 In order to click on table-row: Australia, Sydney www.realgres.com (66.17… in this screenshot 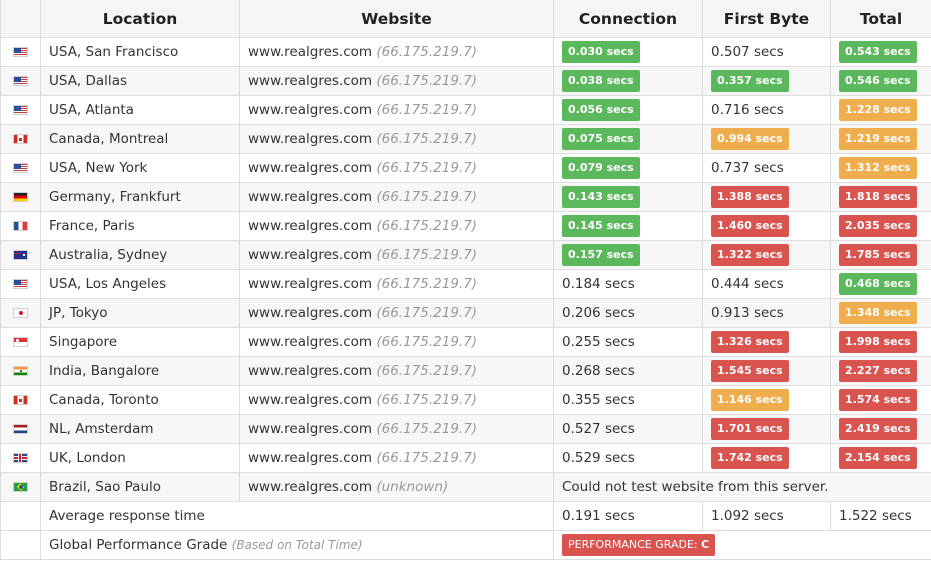, I will do `click(465, 255)`.